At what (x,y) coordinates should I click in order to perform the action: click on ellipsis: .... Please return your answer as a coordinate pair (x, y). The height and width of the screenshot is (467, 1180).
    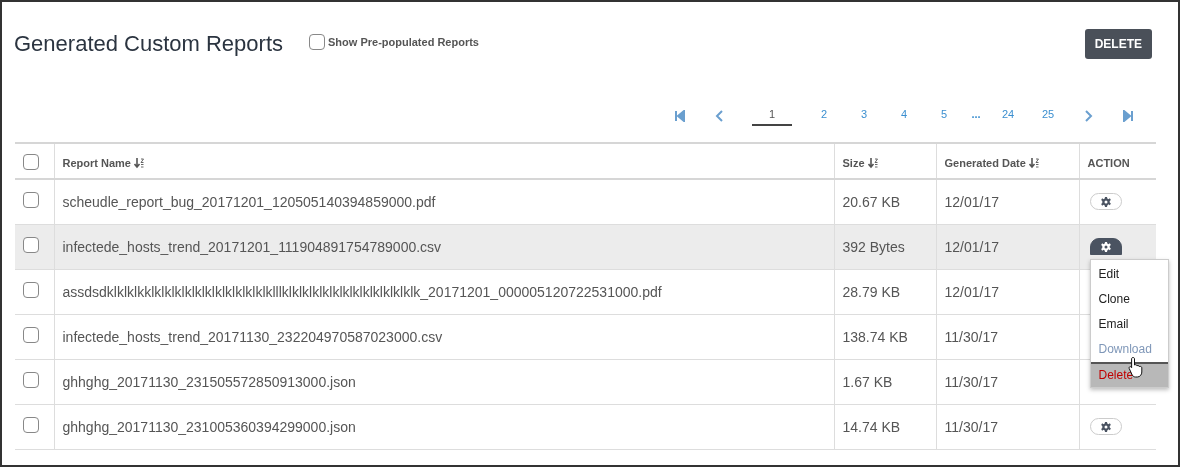
    Looking at the image, I should click on (976, 116).